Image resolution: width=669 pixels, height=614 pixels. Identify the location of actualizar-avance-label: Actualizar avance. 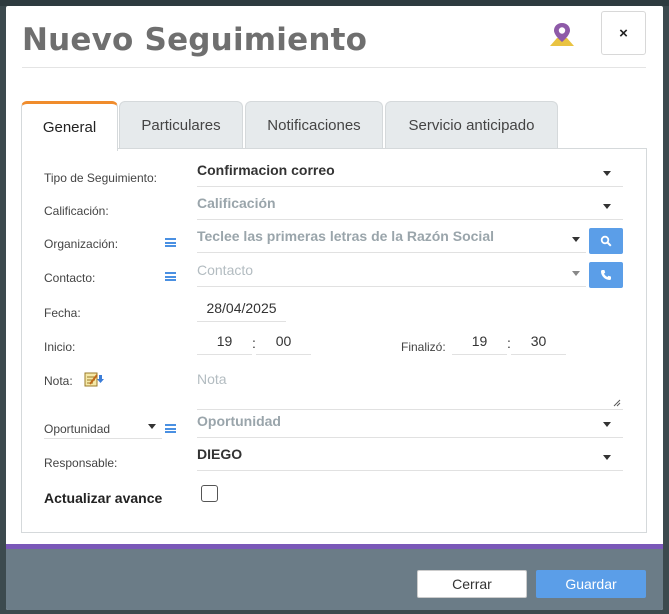
(103, 498).